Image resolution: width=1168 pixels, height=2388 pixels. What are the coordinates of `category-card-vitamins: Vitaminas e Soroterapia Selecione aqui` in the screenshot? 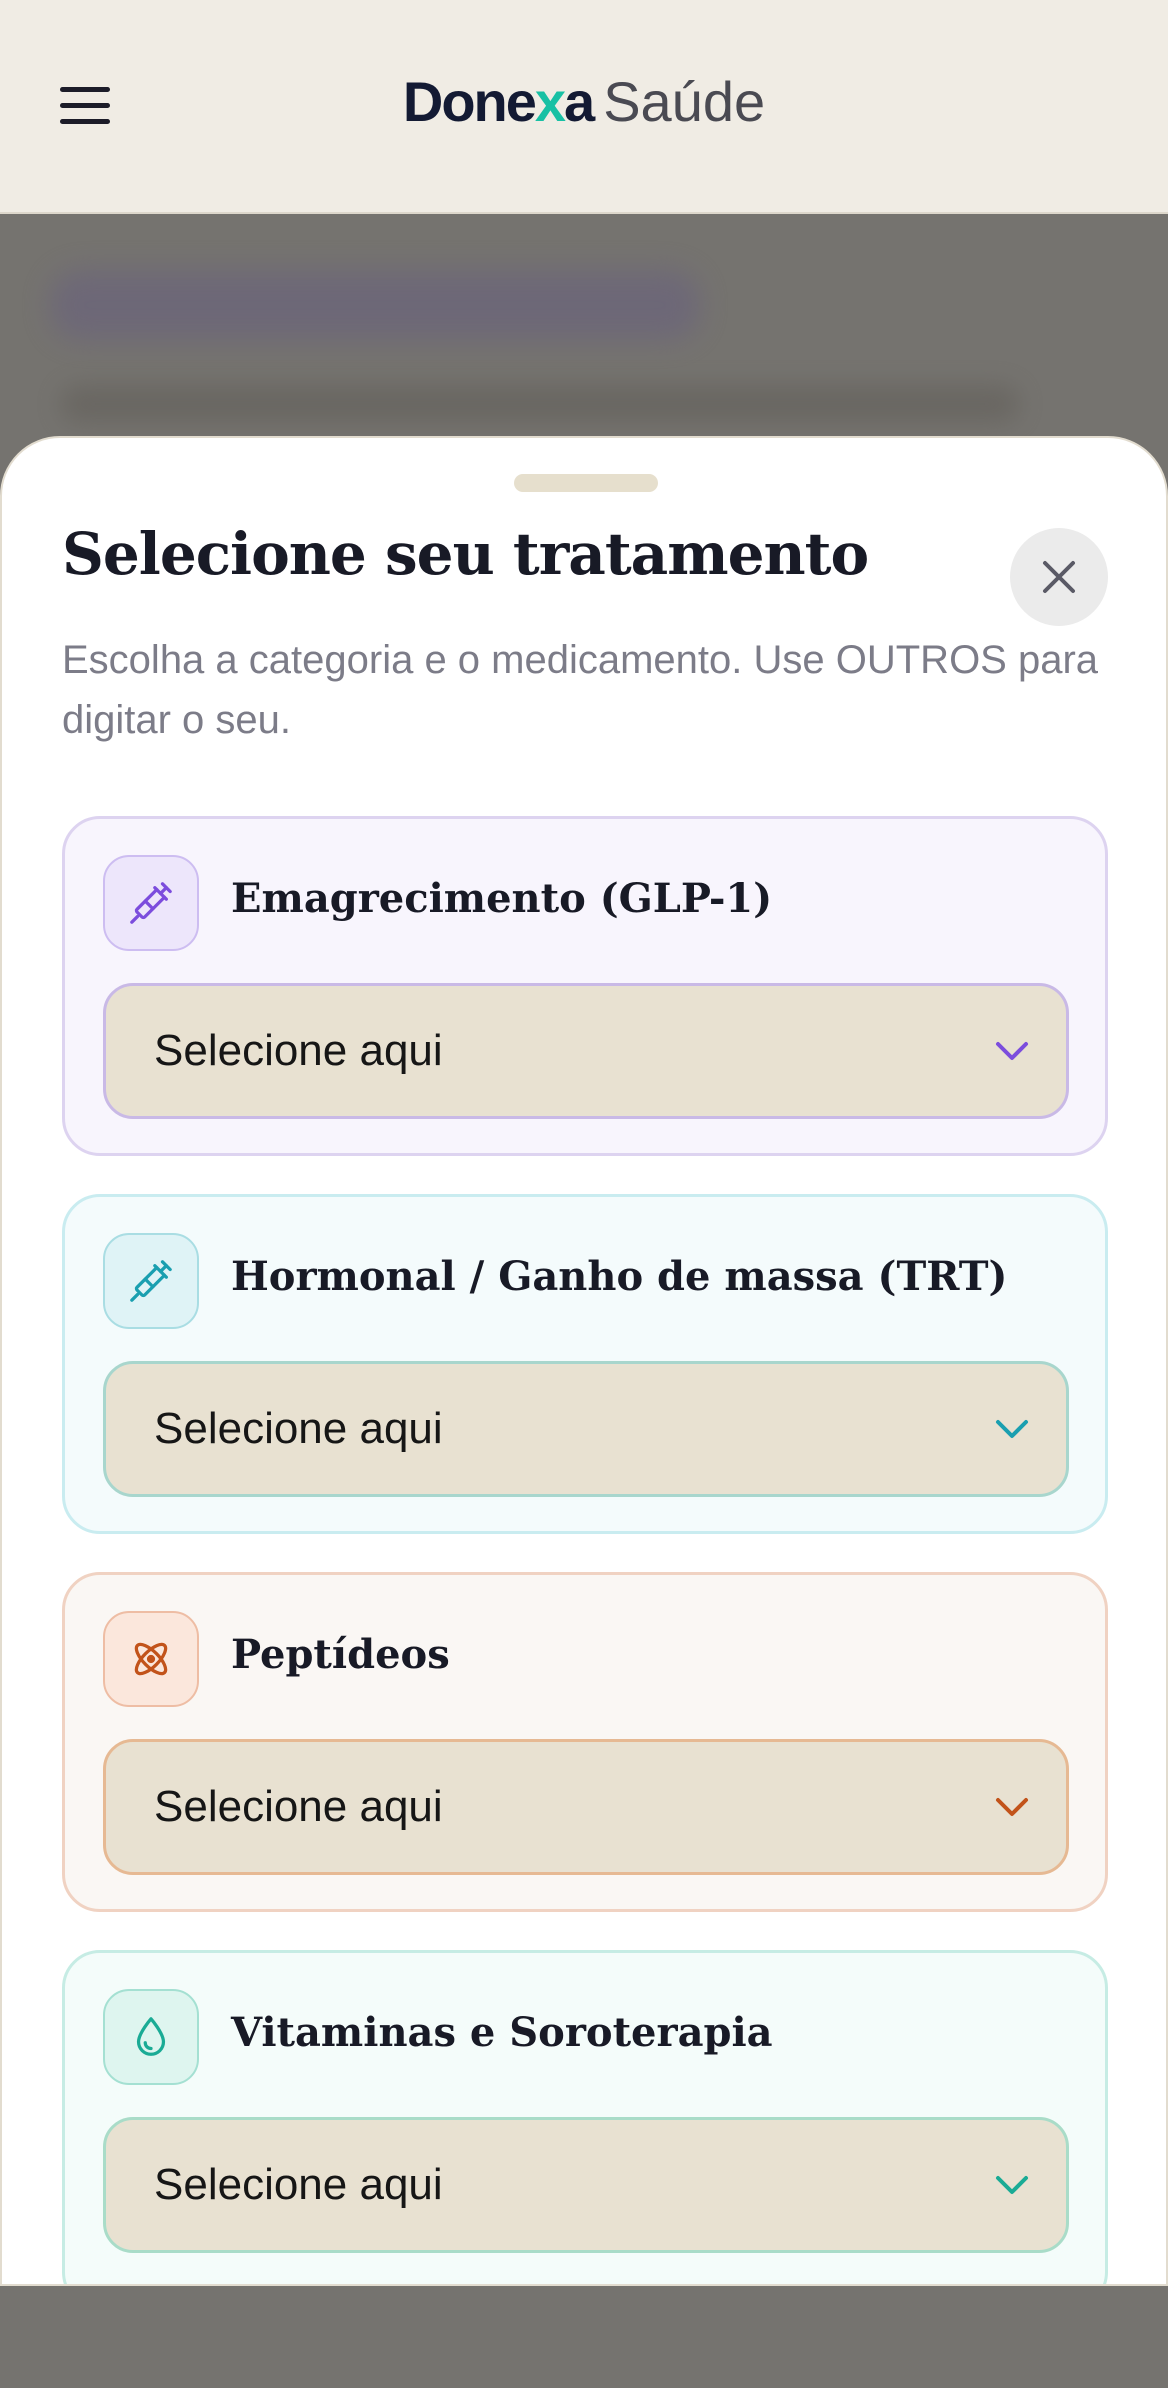 It's located at (585, 2117).